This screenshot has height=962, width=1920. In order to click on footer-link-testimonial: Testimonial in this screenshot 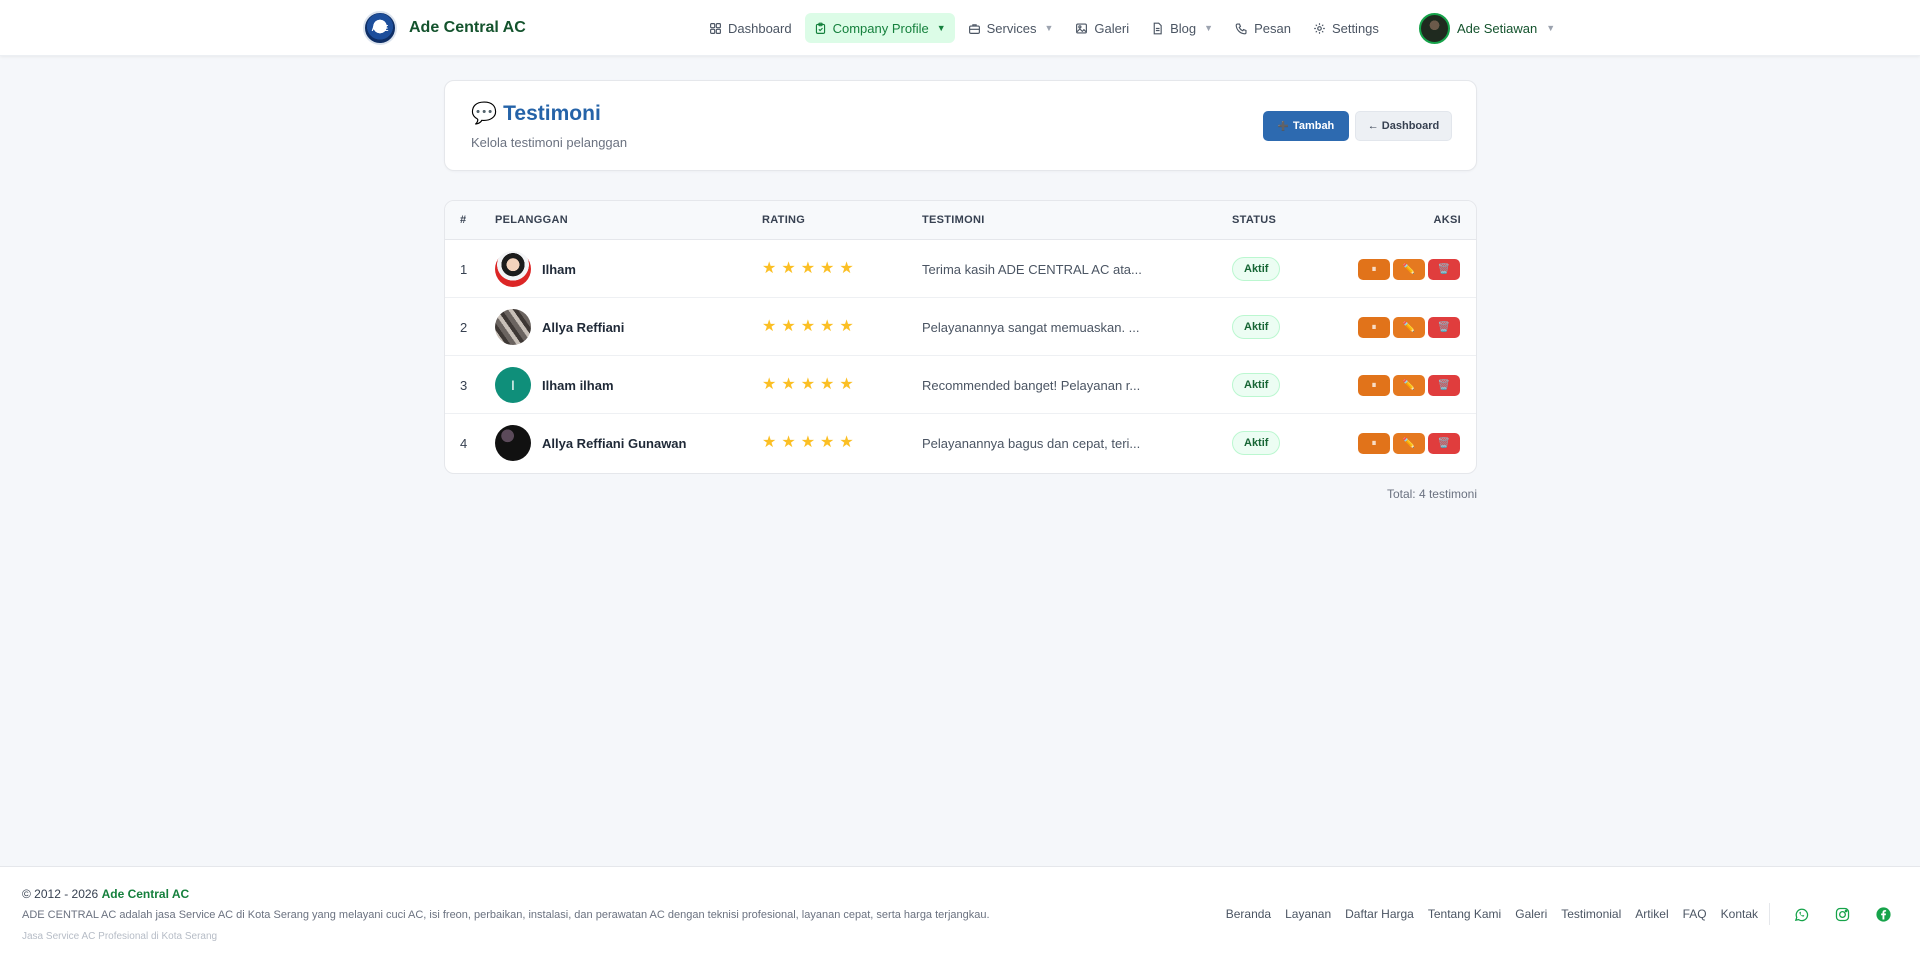, I will do `click(1591, 914)`.